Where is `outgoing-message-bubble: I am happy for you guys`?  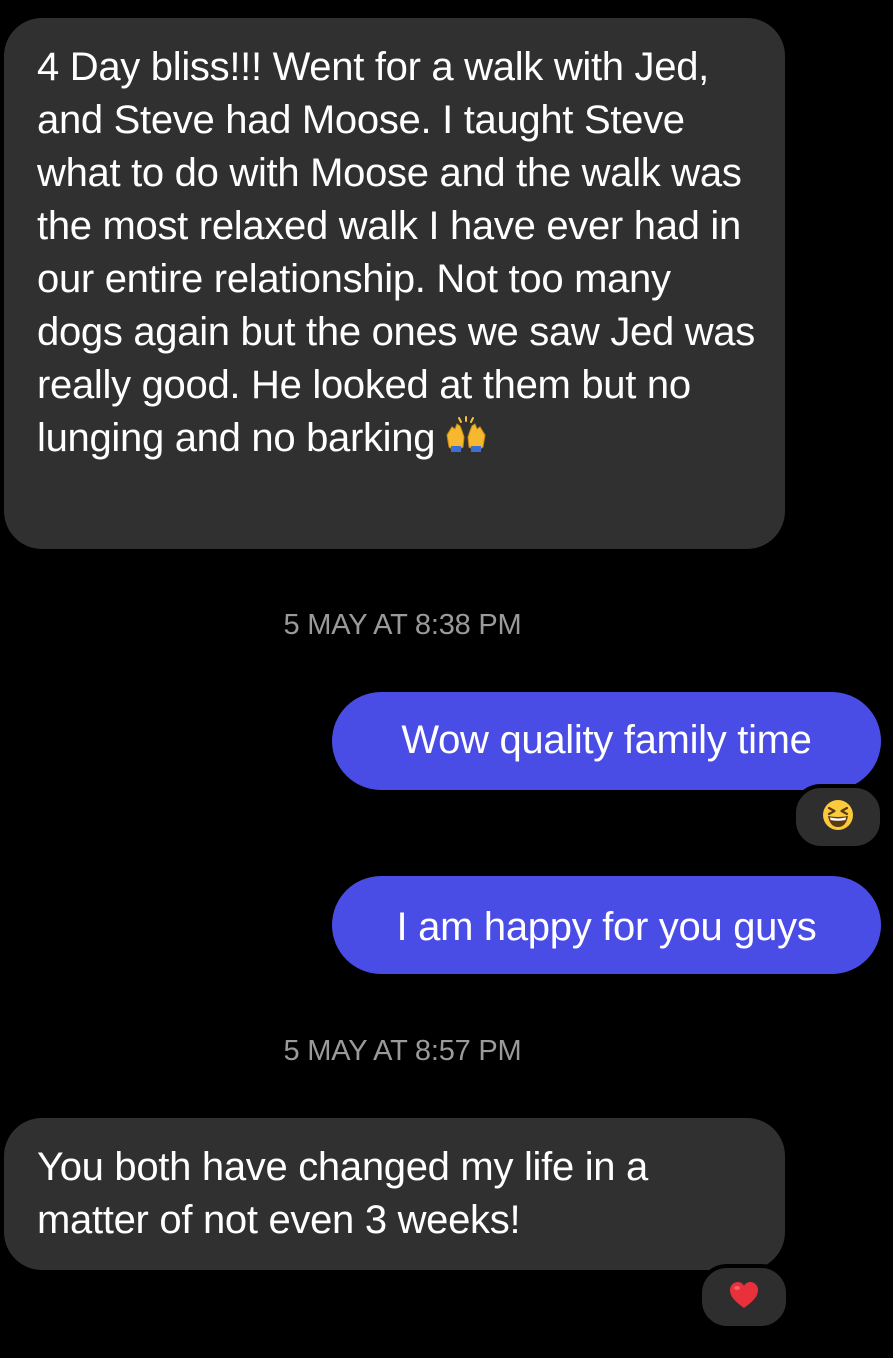
outgoing-message-bubble: I am happy for you guys is located at coordinates (606, 925).